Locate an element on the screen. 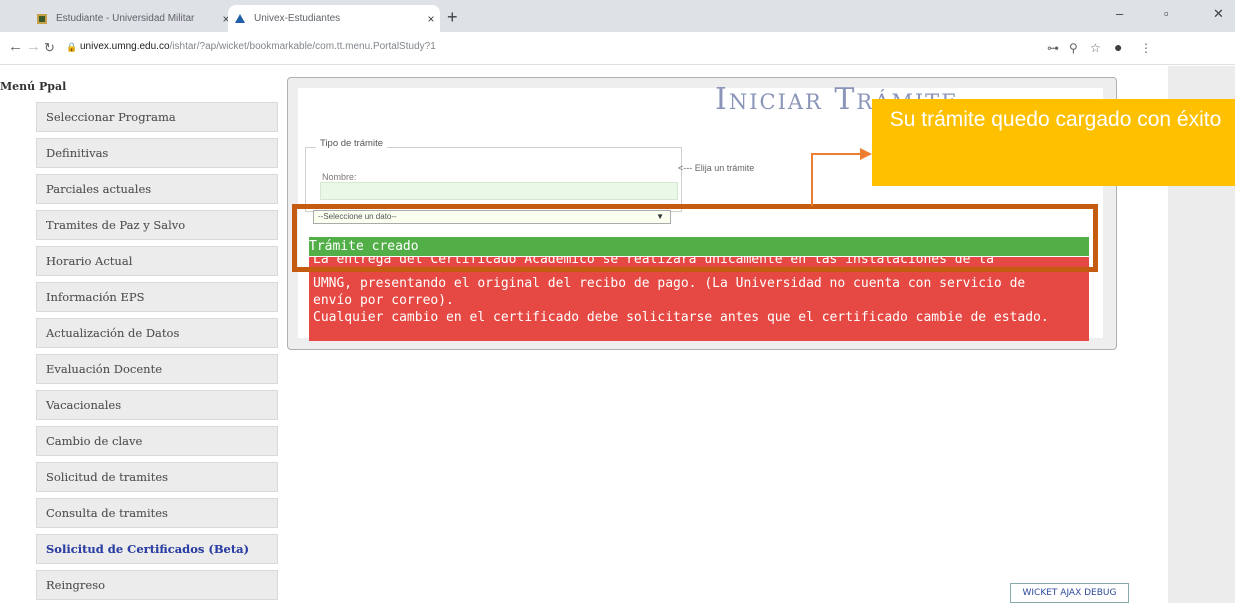  url-host: univex.umng.edu.co is located at coordinates (125, 46).